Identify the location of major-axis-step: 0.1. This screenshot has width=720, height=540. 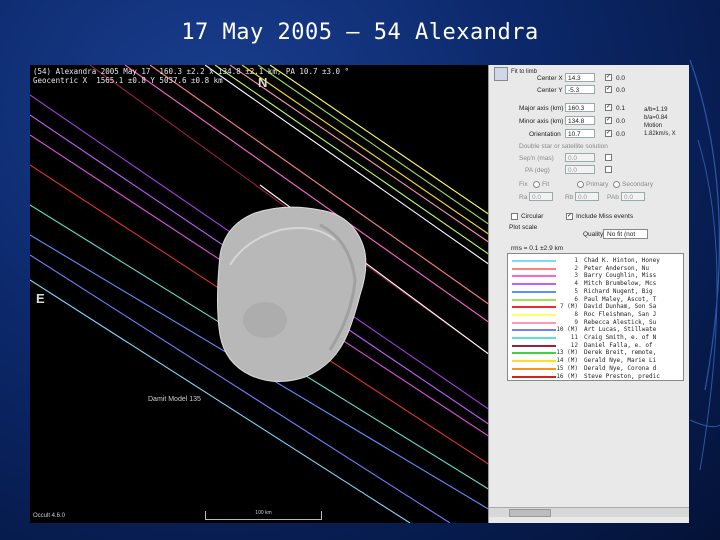
(621, 108).